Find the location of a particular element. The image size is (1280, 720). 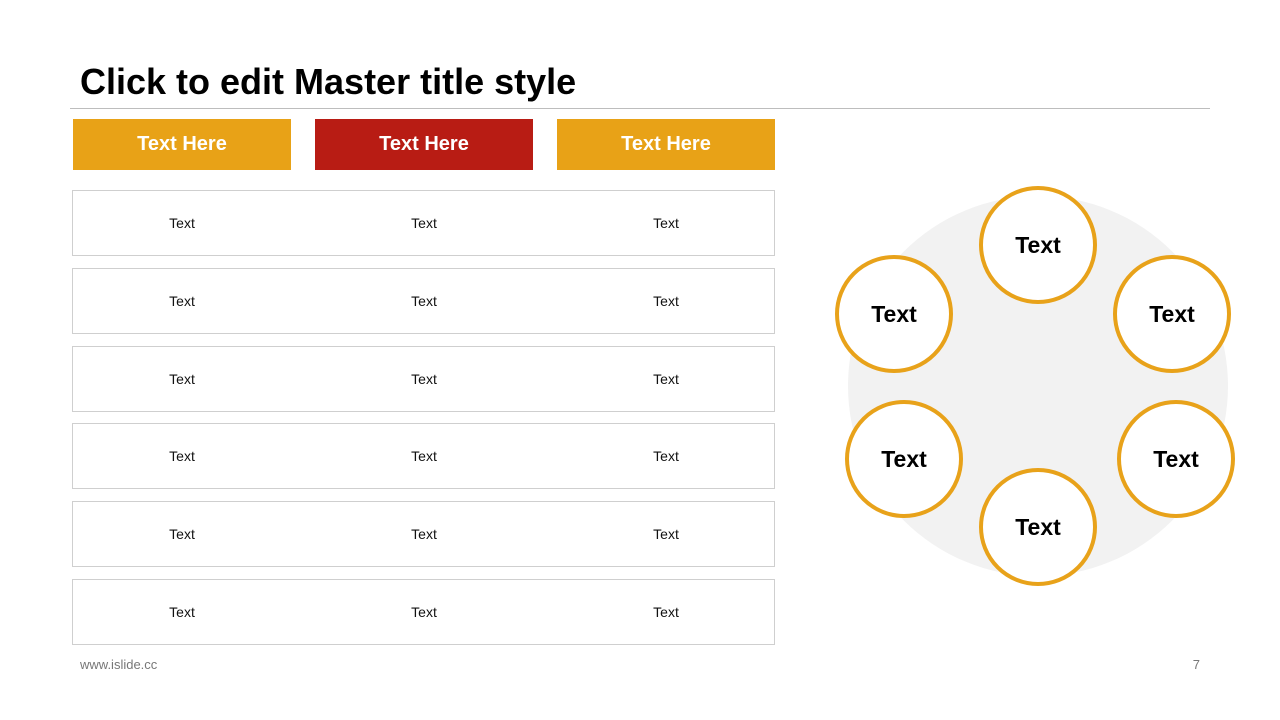

slide-title: Click to edit Master title style is located at coordinates (328, 82).